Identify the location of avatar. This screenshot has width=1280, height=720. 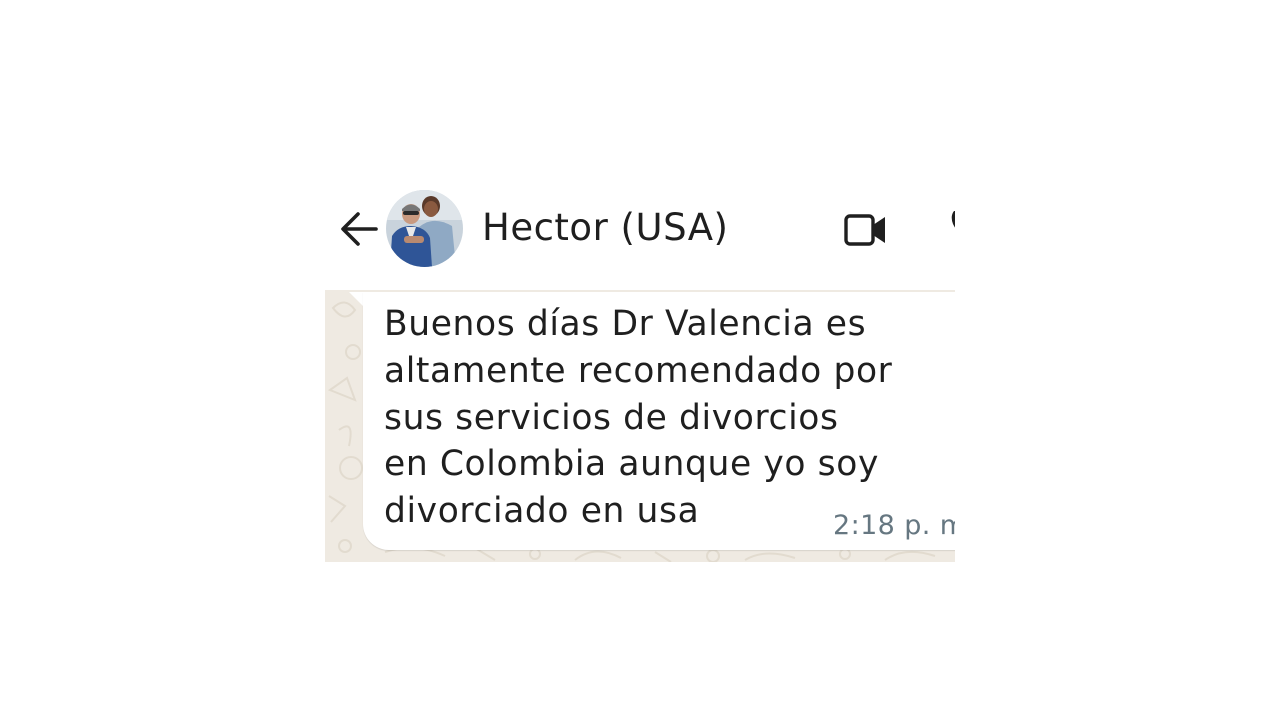
(424, 228).